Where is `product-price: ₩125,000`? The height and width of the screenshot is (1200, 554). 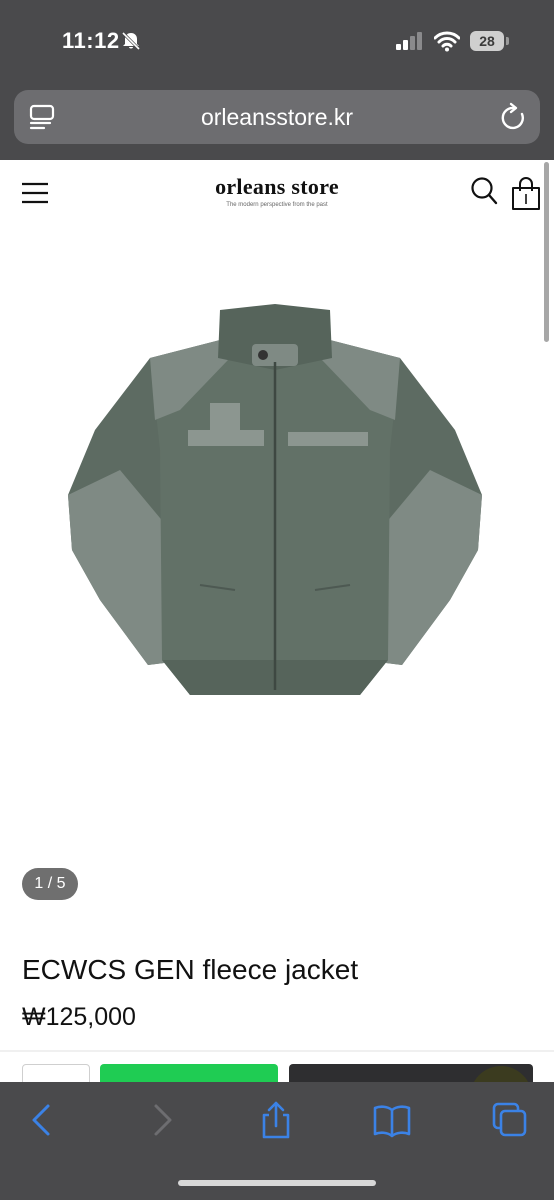
product-price: ₩125,000 is located at coordinates (79, 1017).